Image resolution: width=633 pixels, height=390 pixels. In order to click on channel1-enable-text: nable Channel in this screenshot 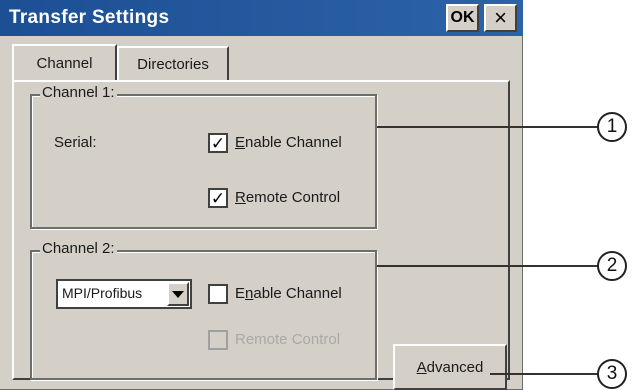, I will do `click(293, 142)`.